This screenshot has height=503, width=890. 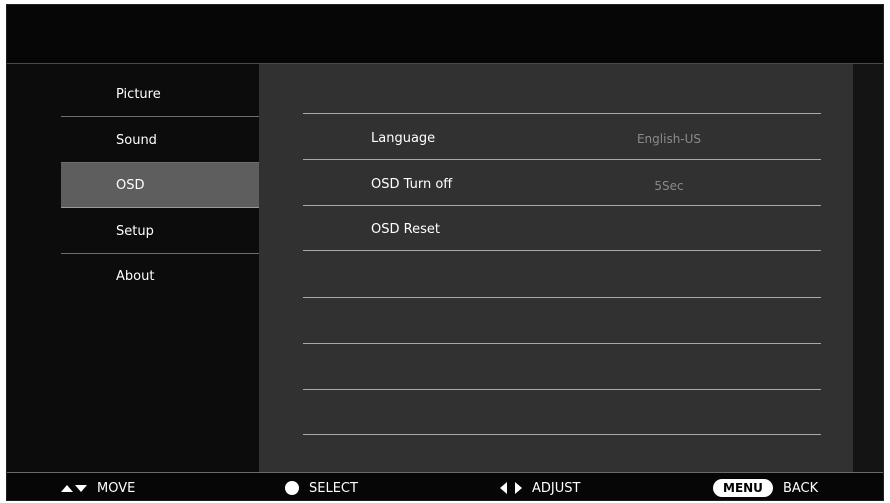 I want to click on sidebar-item-label: OSD, so click(x=130, y=185).